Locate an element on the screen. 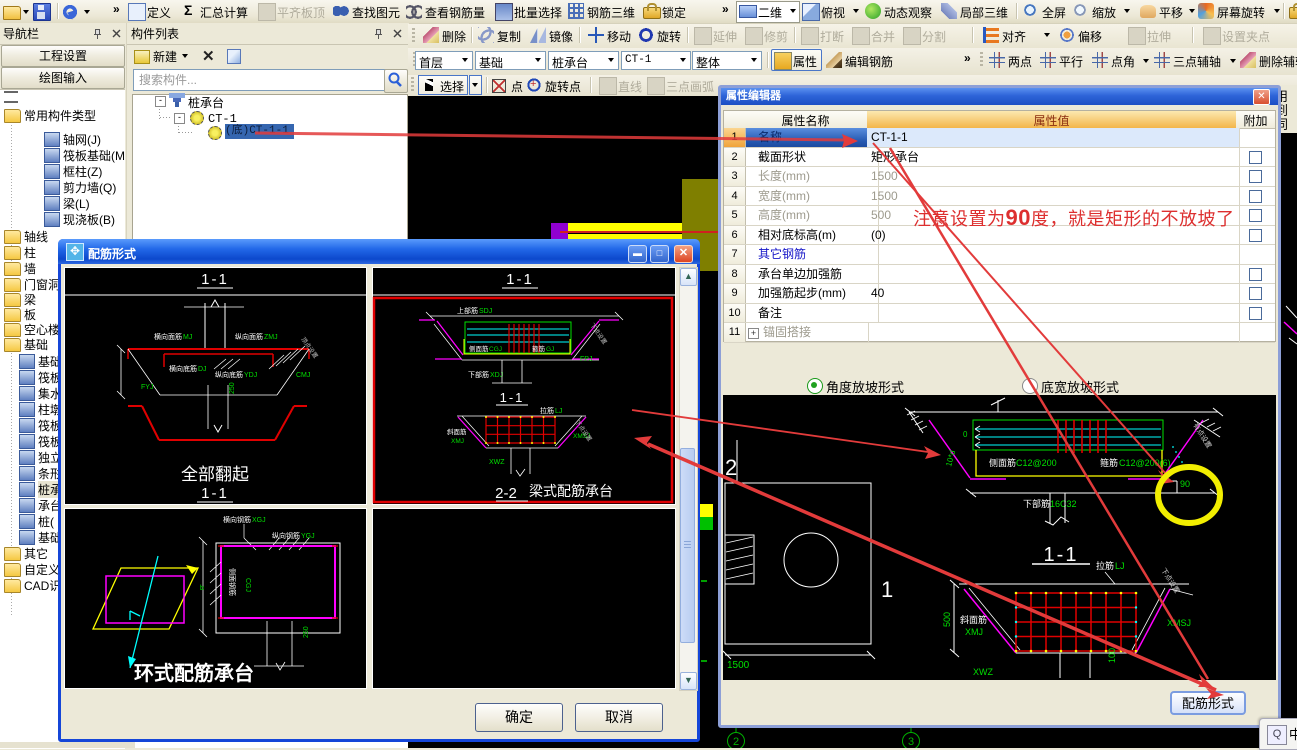 This screenshot has width=1297, height=750. svg-text: b is located at coordinates (202, 588).